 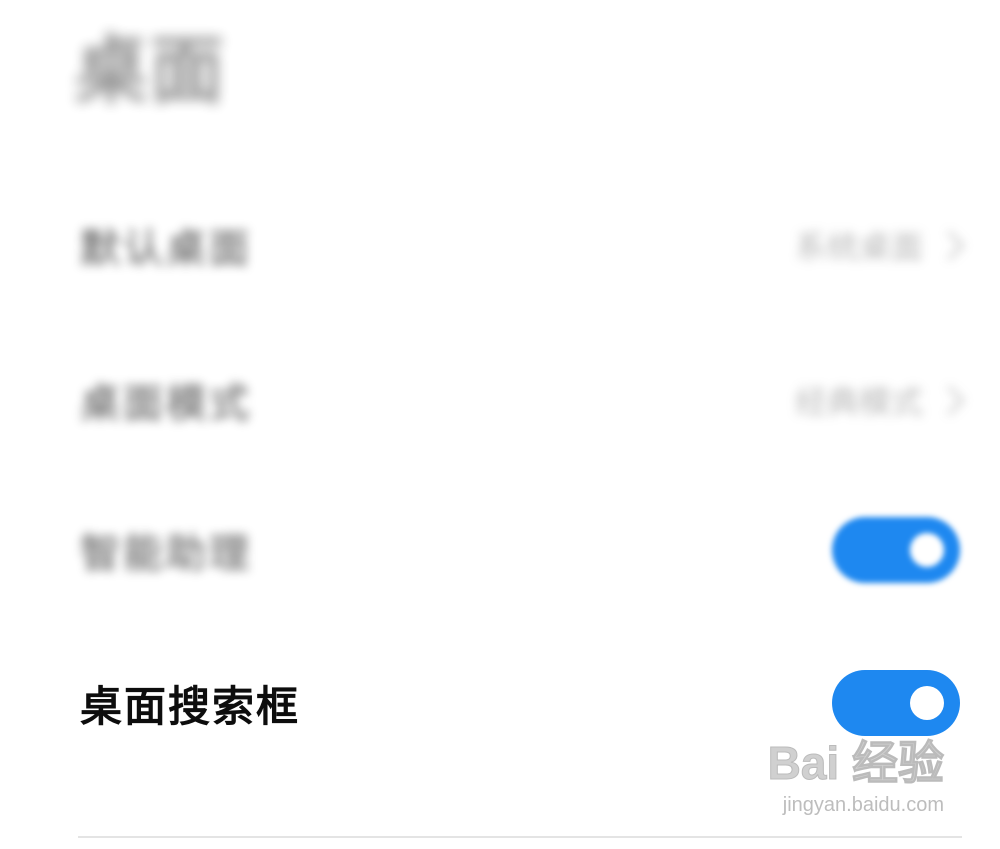 I want to click on setting-row-smart-assistant: 智能助理, so click(x=520, y=550).